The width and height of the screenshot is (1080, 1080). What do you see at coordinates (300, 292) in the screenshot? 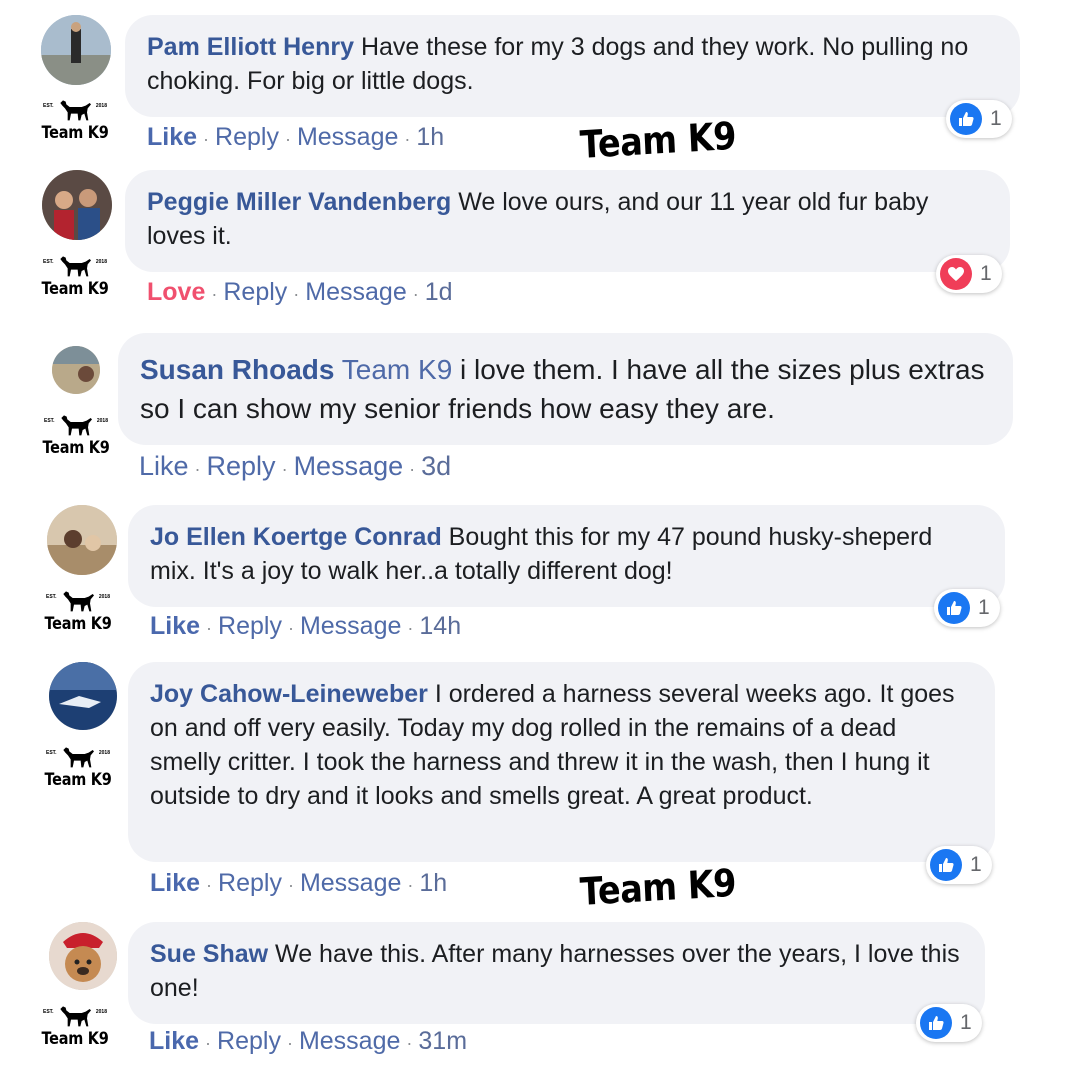
I see `comment-actions: Love · Reply · Message · 1d` at bounding box center [300, 292].